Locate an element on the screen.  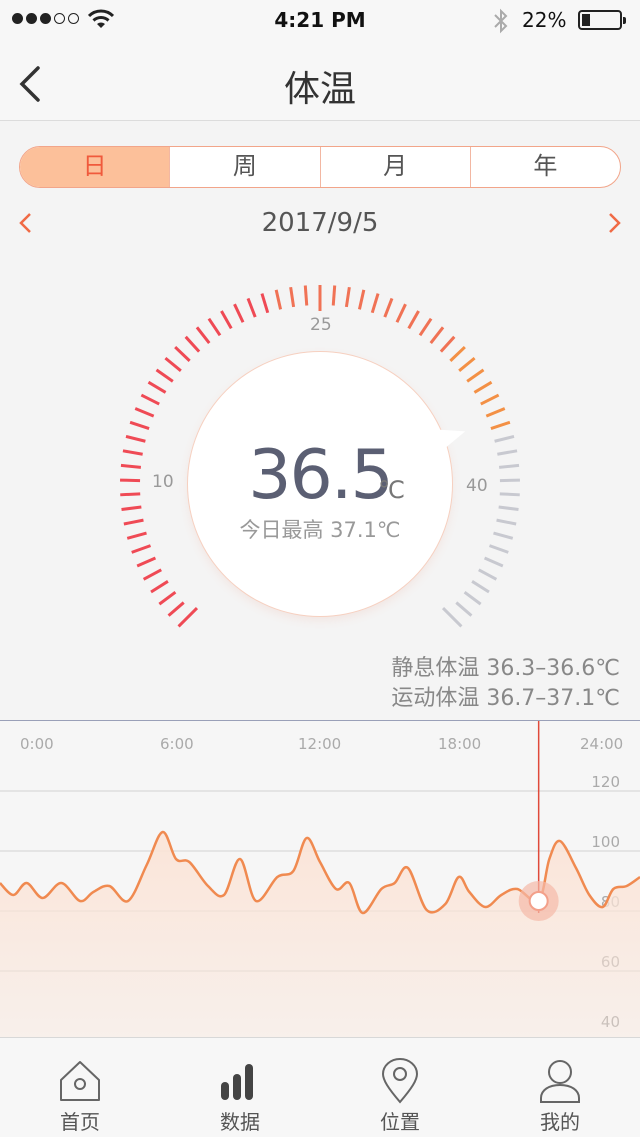
battery-percentage: 22% is located at coordinates (544, 20).